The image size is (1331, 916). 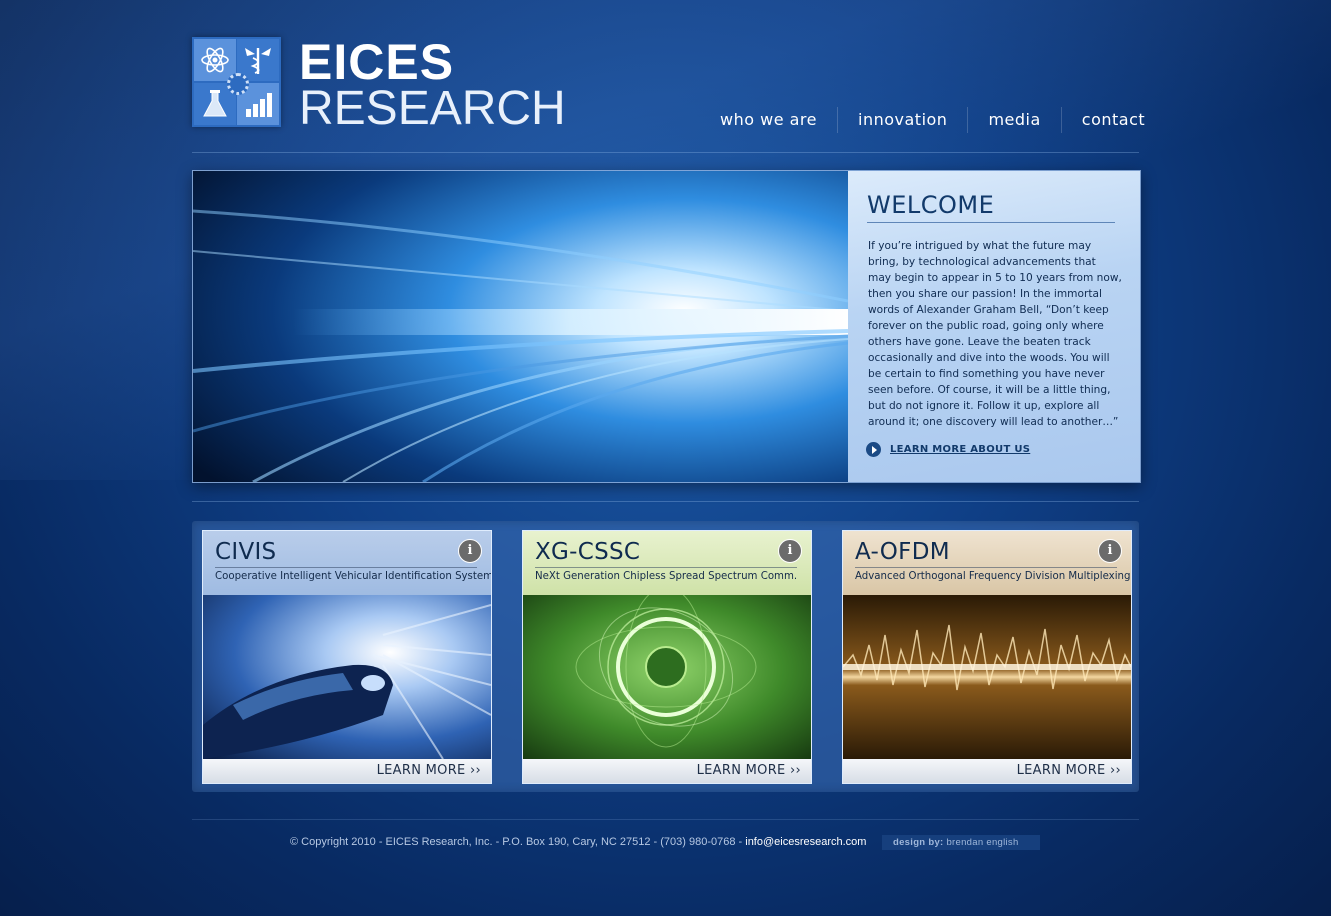 What do you see at coordinates (1112, 120) in the screenshot?
I see `nav-contact: contact` at bounding box center [1112, 120].